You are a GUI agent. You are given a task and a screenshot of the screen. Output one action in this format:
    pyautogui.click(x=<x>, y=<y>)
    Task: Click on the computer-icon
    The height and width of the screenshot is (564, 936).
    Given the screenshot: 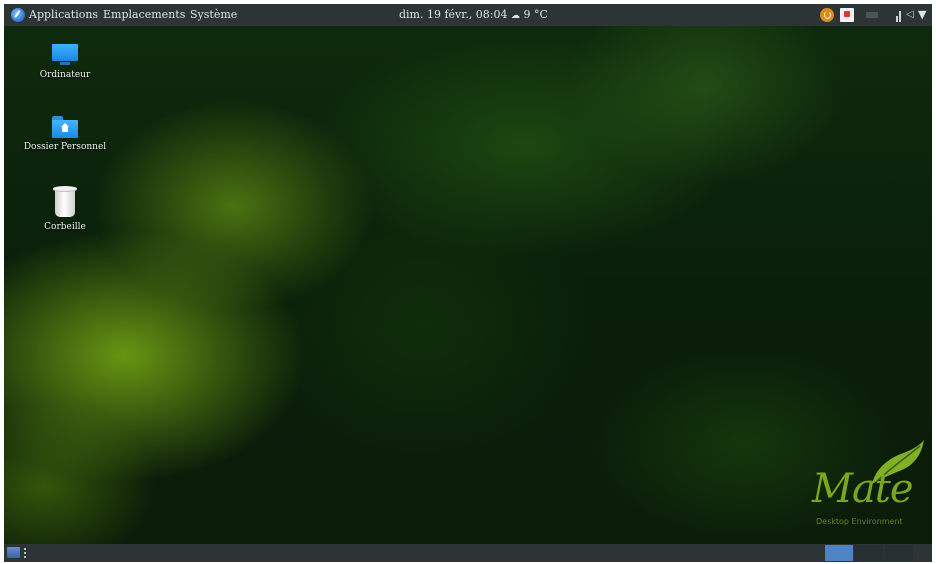 What is the action you would take?
    pyautogui.click(x=65, y=55)
    